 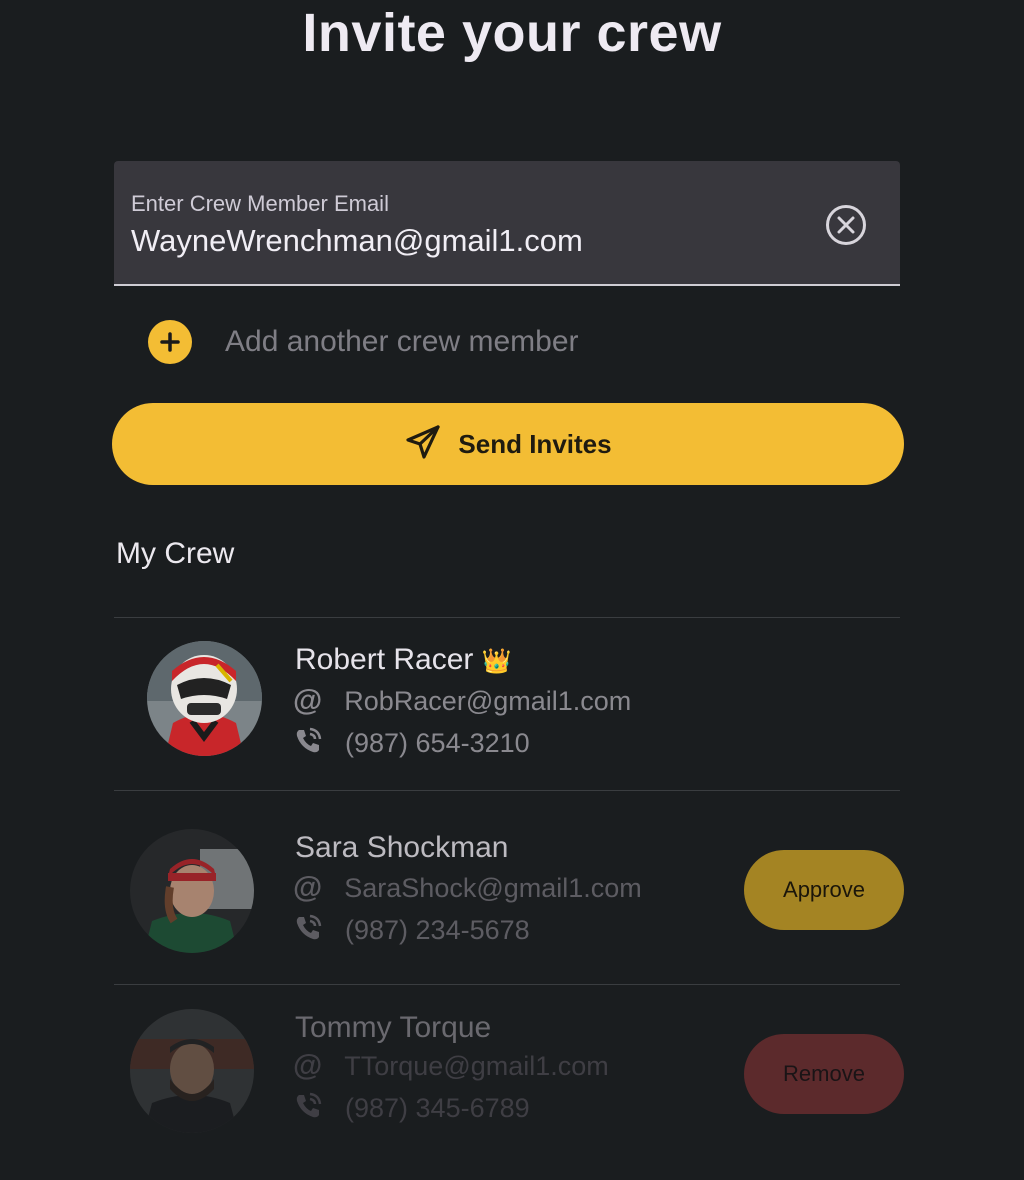 I want to click on send-invites-label: Send Invites, so click(x=535, y=443).